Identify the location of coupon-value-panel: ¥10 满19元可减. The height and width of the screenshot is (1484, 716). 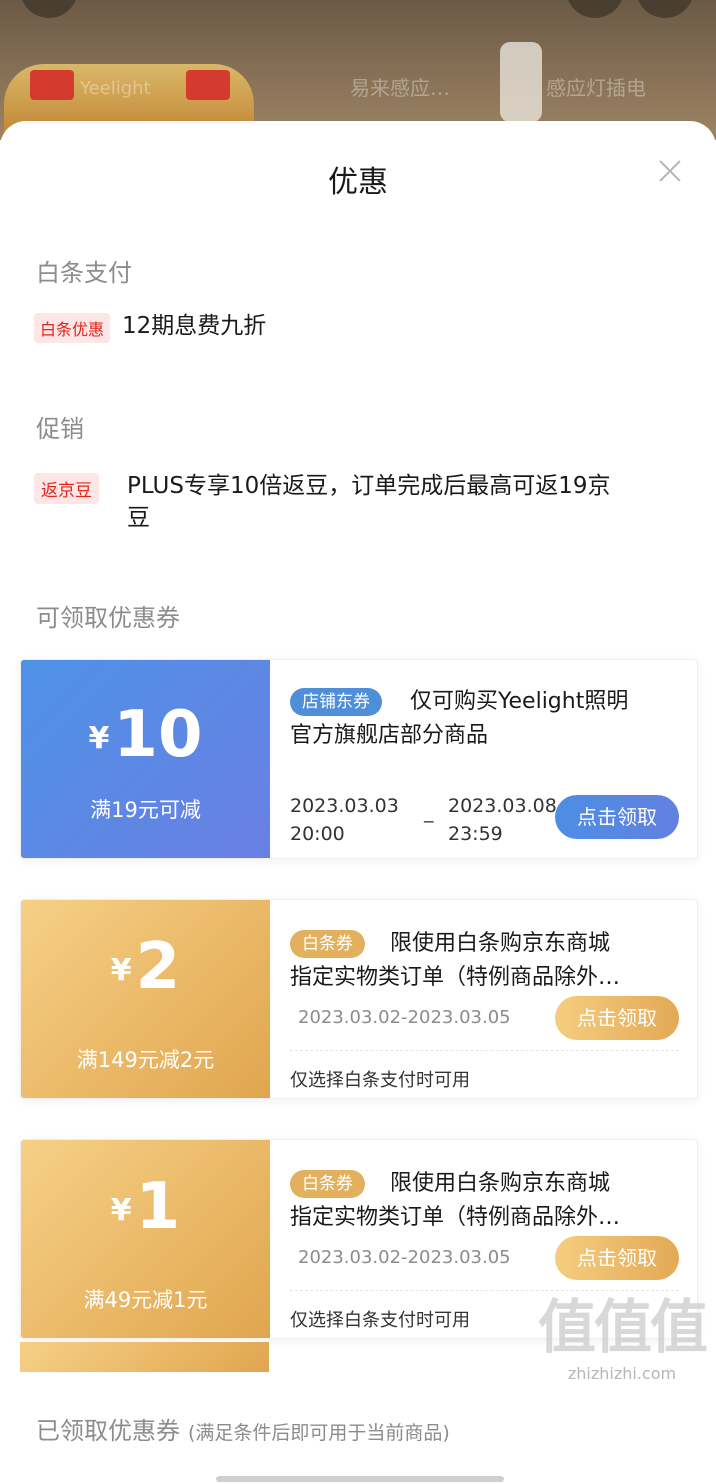
(145, 759).